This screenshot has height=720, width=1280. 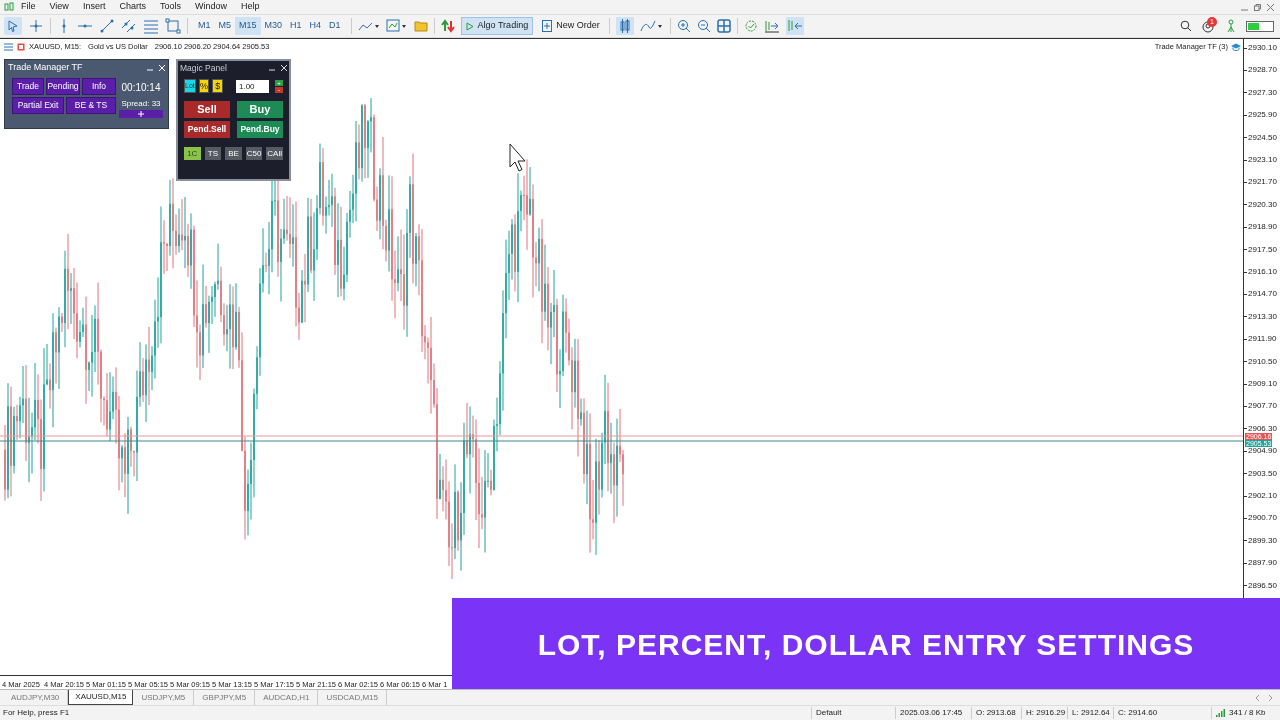 What do you see at coordinates (1262, 563) in the screenshot?
I see `price-axis-label: 2897.90` at bounding box center [1262, 563].